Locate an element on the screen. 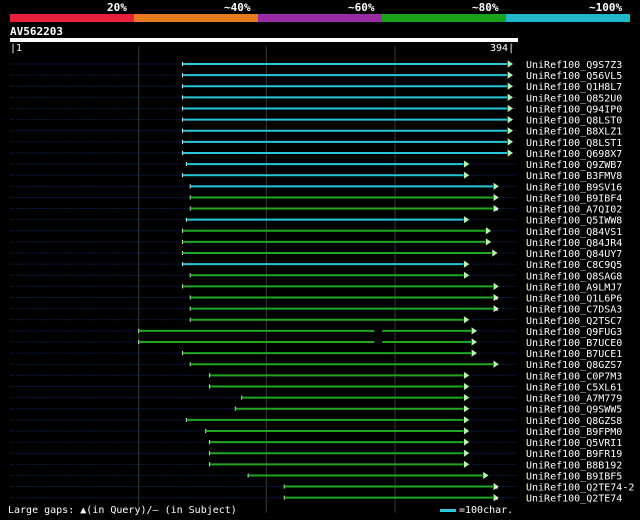  hit-label: UniRef100_B9IBF4 is located at coordinates (574, 198).